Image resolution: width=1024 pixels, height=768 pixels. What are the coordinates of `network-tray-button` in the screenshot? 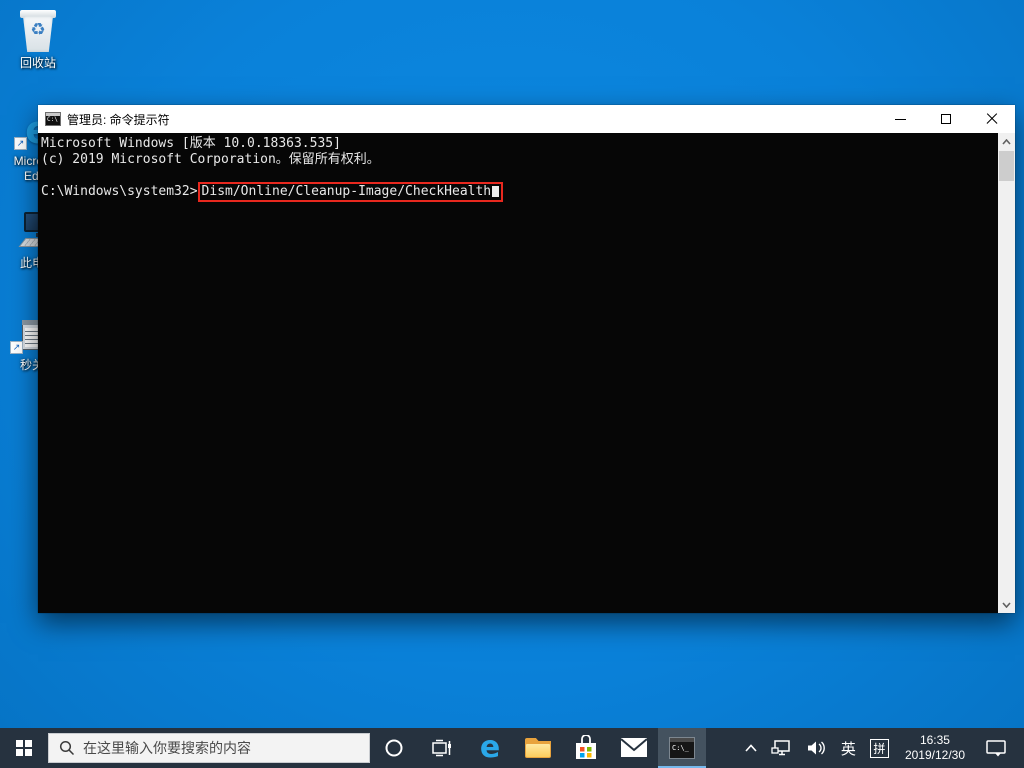 It's located at (782, 748).